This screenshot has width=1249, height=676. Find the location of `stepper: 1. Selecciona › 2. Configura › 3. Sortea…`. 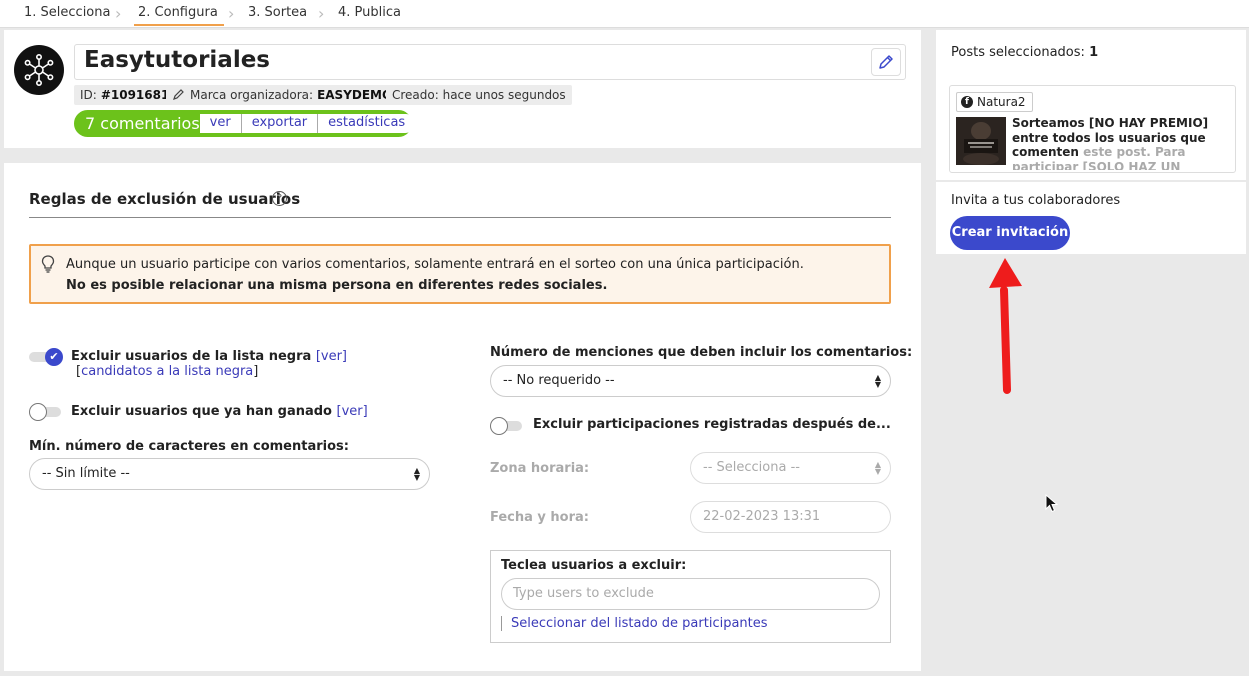

stepper: 1. Selecciona › 2. Configura › 3. Sortea… is located at coordinates (624, 14).